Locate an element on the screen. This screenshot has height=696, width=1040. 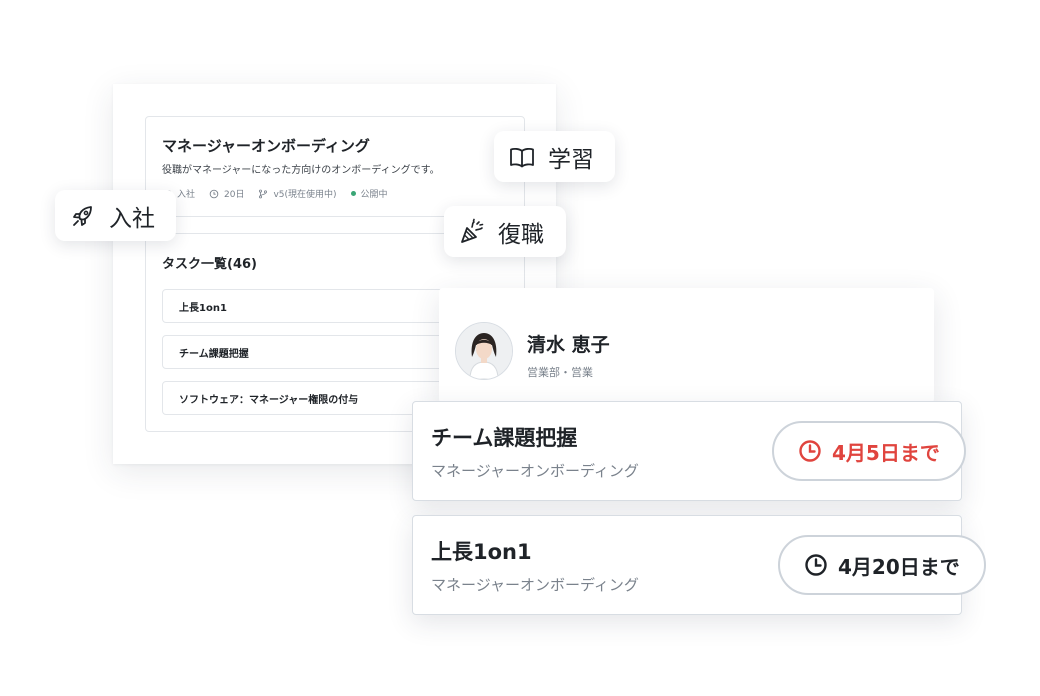
party-popper-icon is located at coordinates (472, 230).